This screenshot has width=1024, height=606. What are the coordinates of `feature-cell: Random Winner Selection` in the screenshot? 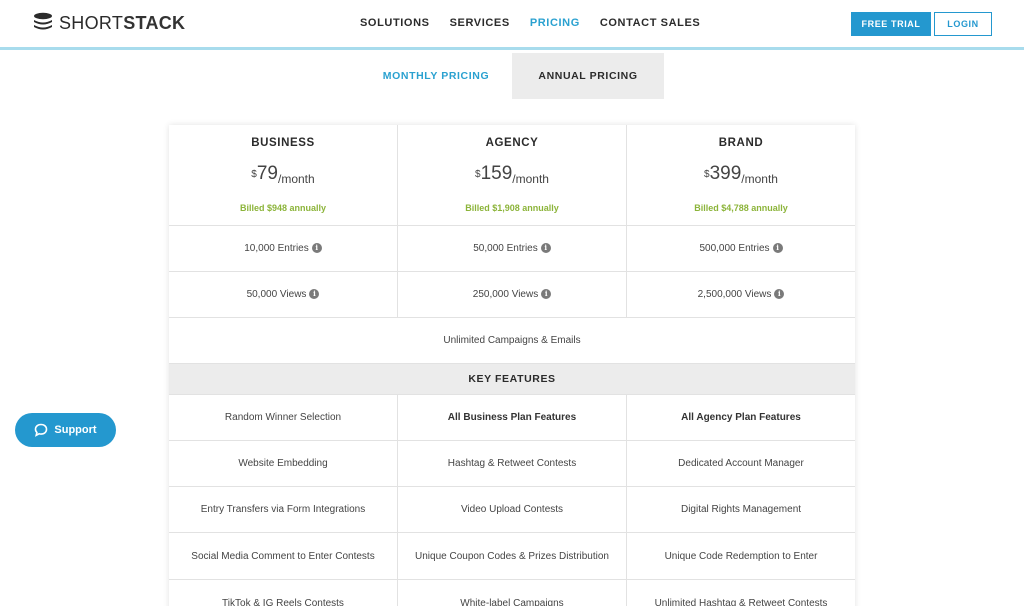 It's located at (283, 417).